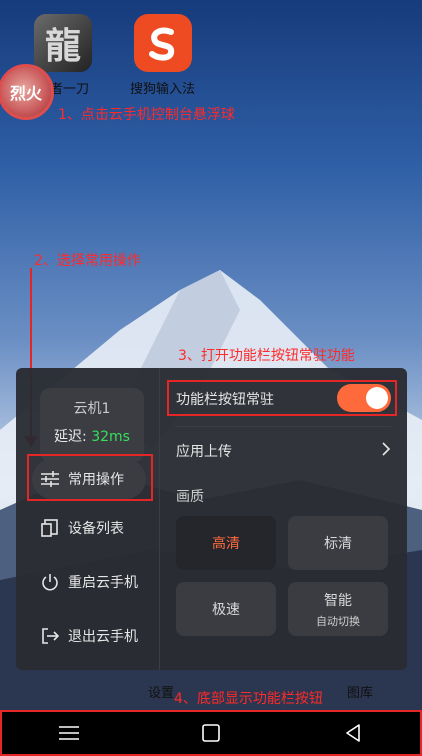 The image size is (422, 756). What do you see at coordinates (92, 409) in the screenshot?
I see `device-name: 云机1` at bounding box center [92, 409].